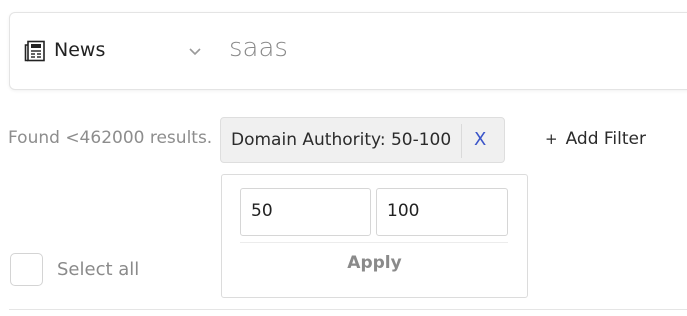  I want to click on chevron-down-icon, so click(195, 52).